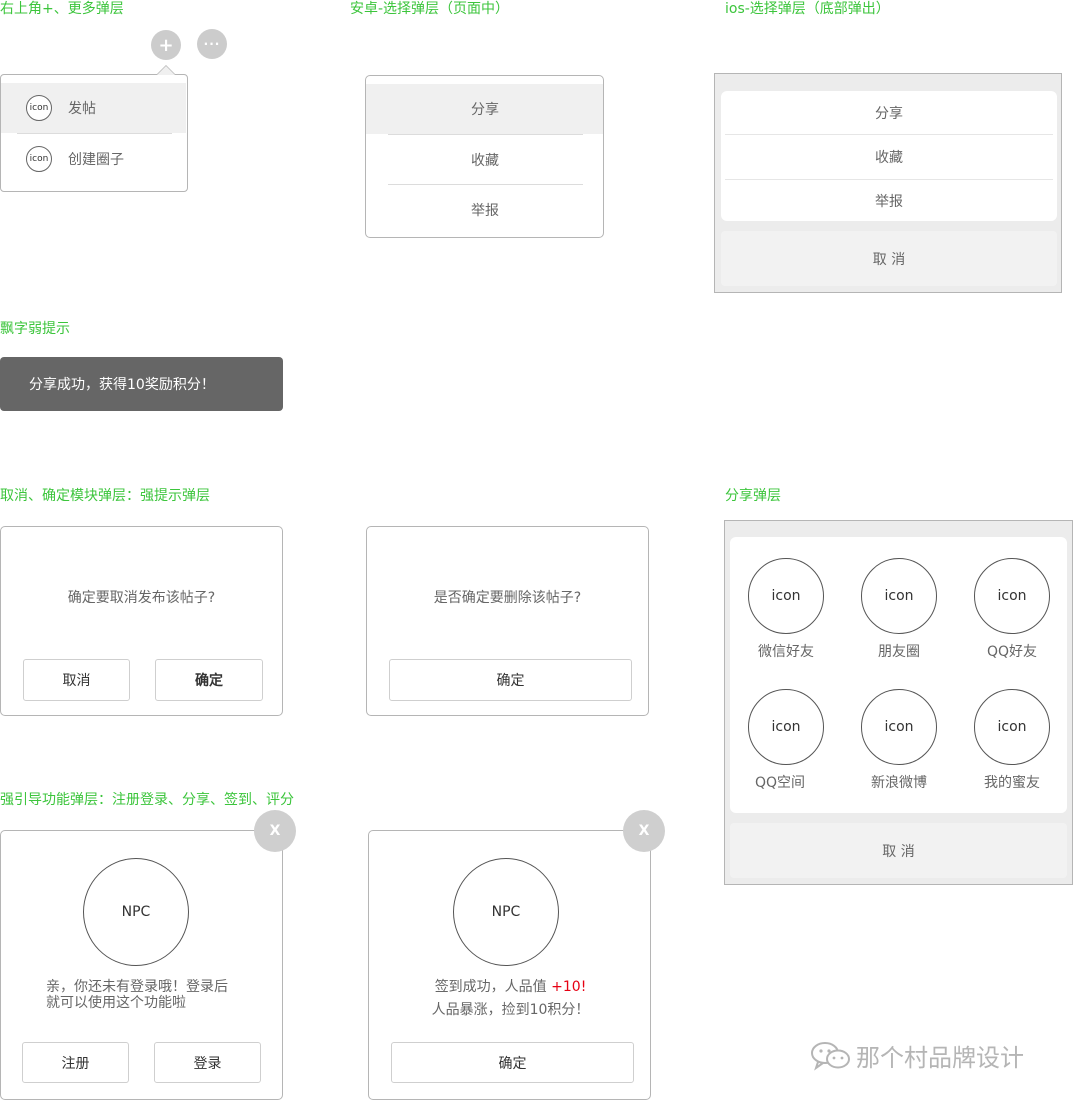 This screenshot has width=1080, height=1102. What do you see at coordinates (116, 1003) in the screenshot?
I see `guide-login-line2: 就可以使用这个功能啦` at bounding box center [116, 1003].